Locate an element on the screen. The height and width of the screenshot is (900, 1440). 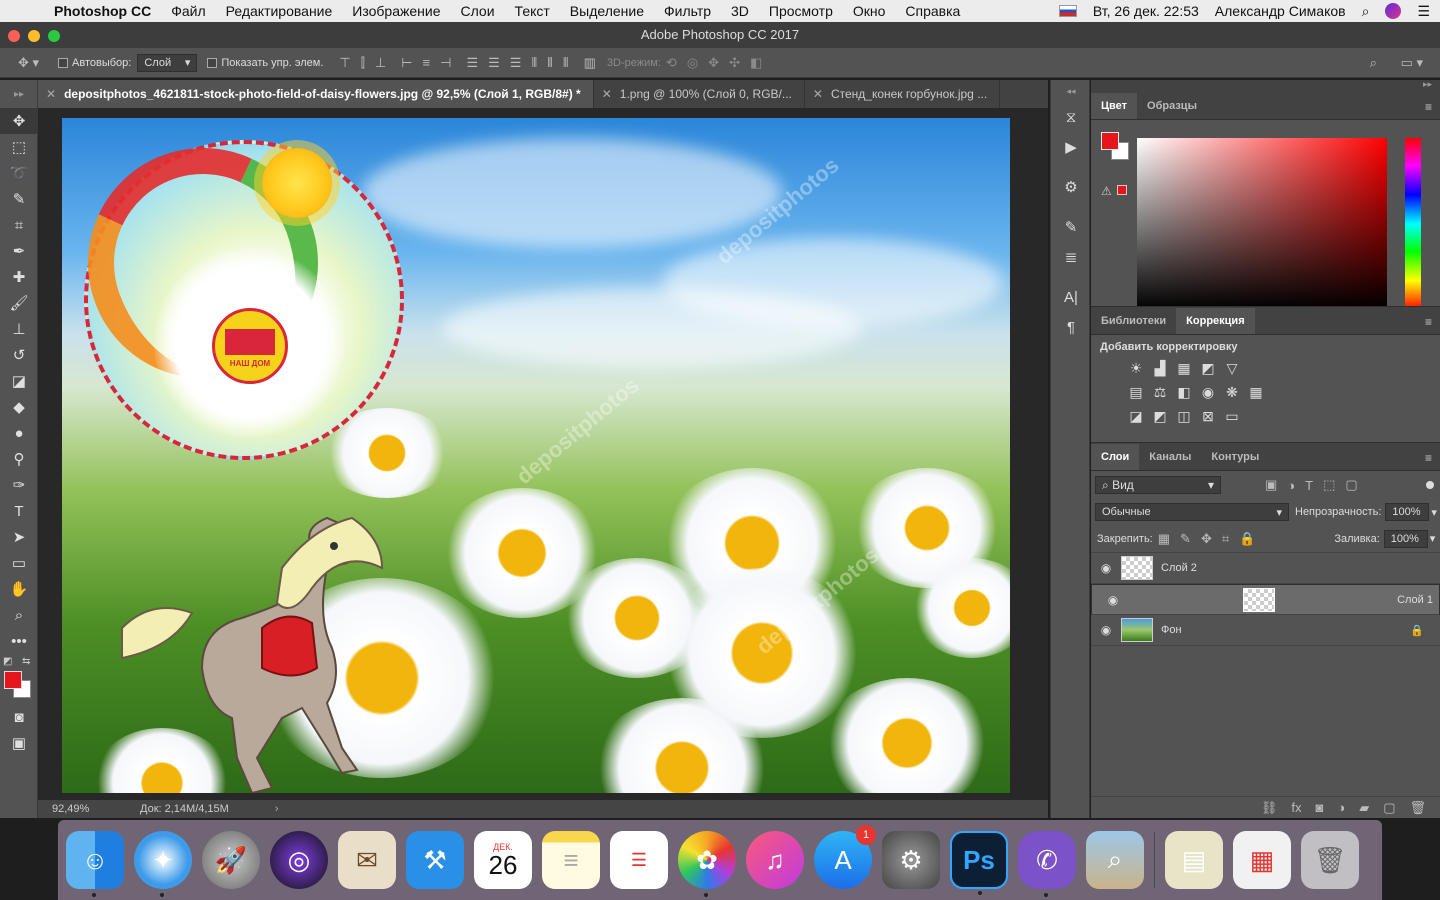
notes-icon: ≡ is located at coordinates (571, 860).